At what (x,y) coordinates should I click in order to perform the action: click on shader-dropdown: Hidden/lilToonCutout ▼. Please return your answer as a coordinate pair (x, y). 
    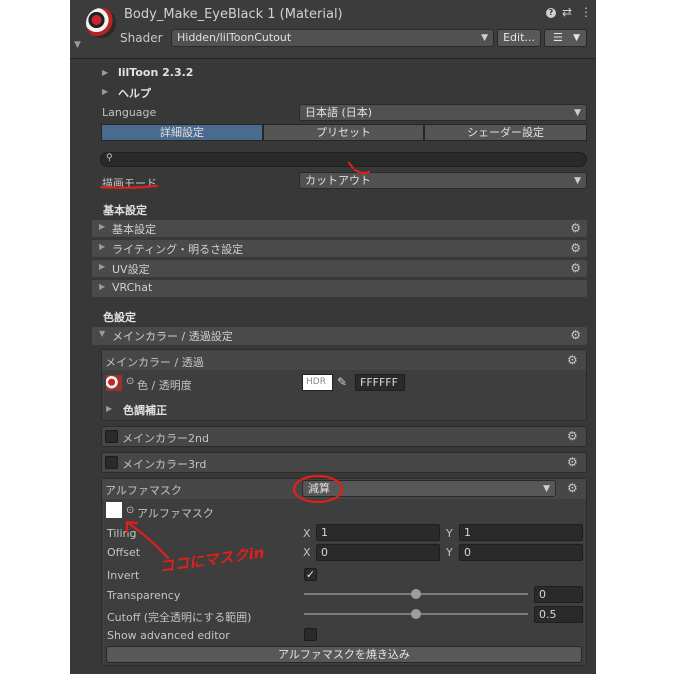
    Looking at the image, I should click on (332, 38).